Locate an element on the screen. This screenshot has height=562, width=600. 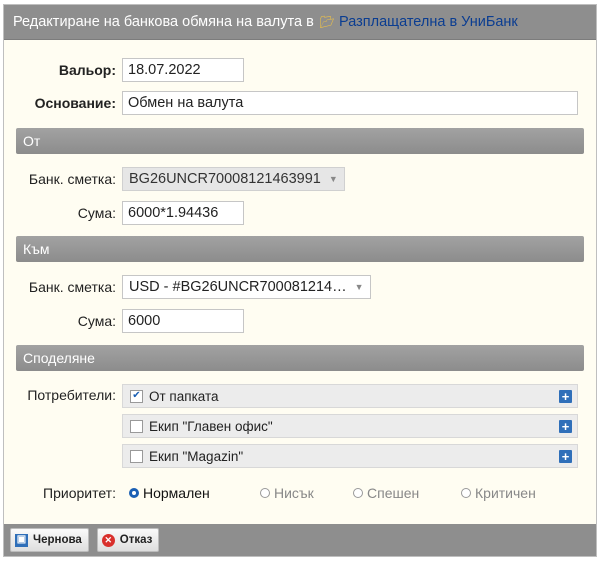
close-icon: ✕ is located at coordinates (108, 540).